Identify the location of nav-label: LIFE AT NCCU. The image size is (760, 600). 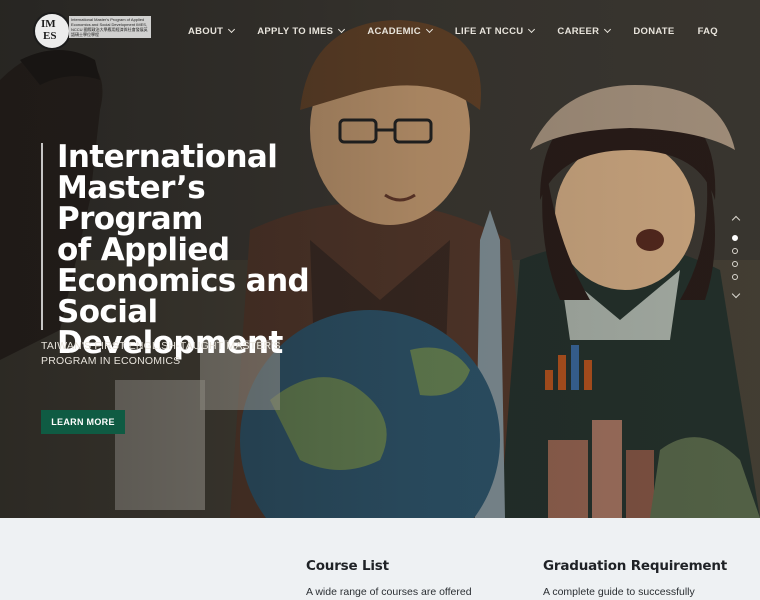
(489, 31).